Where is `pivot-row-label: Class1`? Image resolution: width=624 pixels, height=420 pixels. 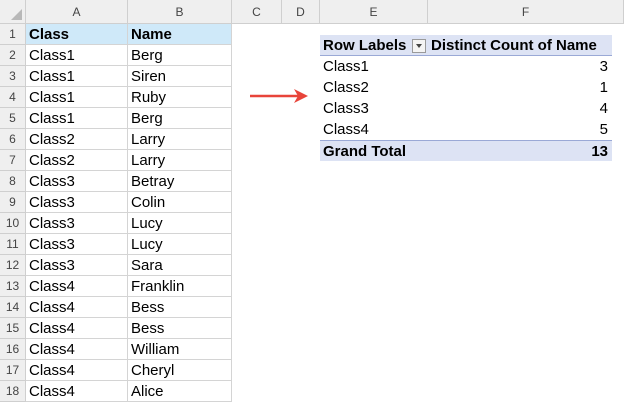
pivot-row-label: Class1 is located at coordinates (374, 66).